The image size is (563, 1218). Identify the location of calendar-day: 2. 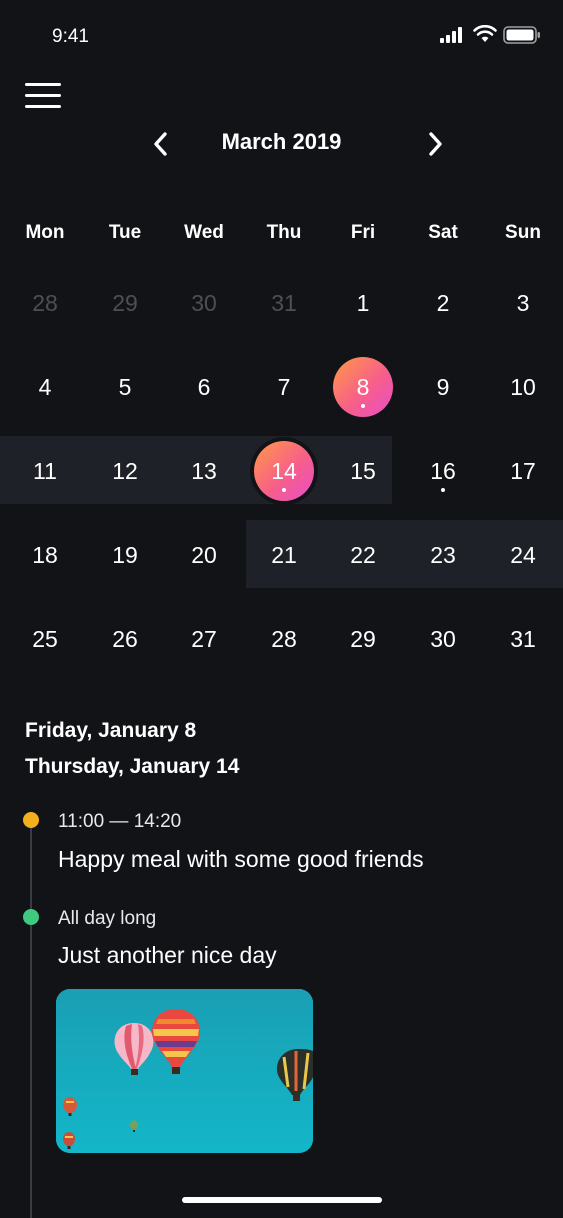
(443, 303).